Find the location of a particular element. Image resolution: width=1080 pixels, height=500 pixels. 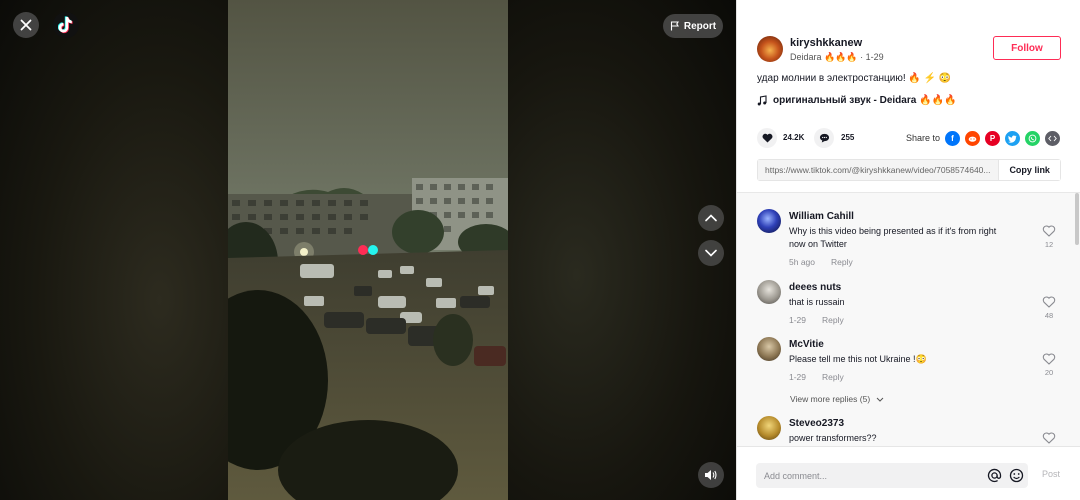

report-button: Report is located at coordinates (693, 26).